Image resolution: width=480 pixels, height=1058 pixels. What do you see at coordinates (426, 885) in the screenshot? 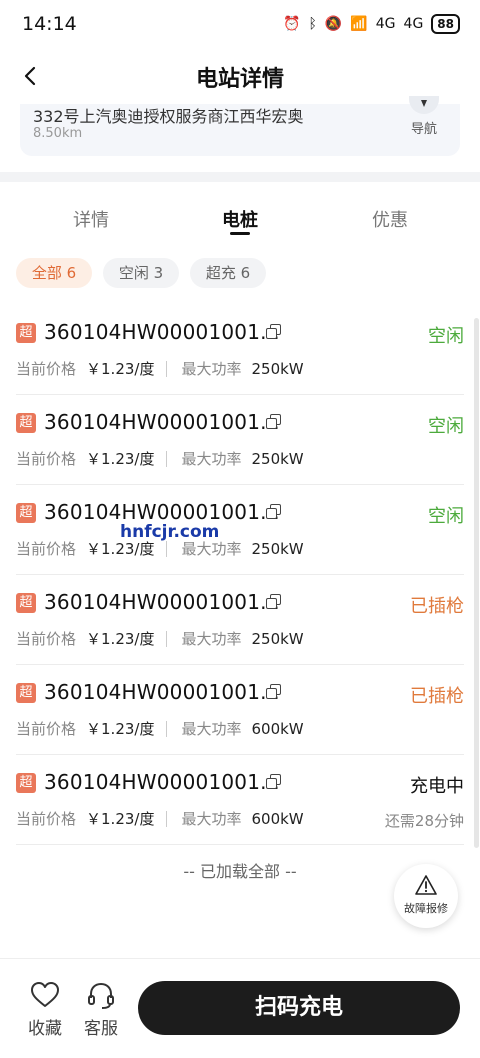
I see `warning-icon` at bounding box center [426, 885].